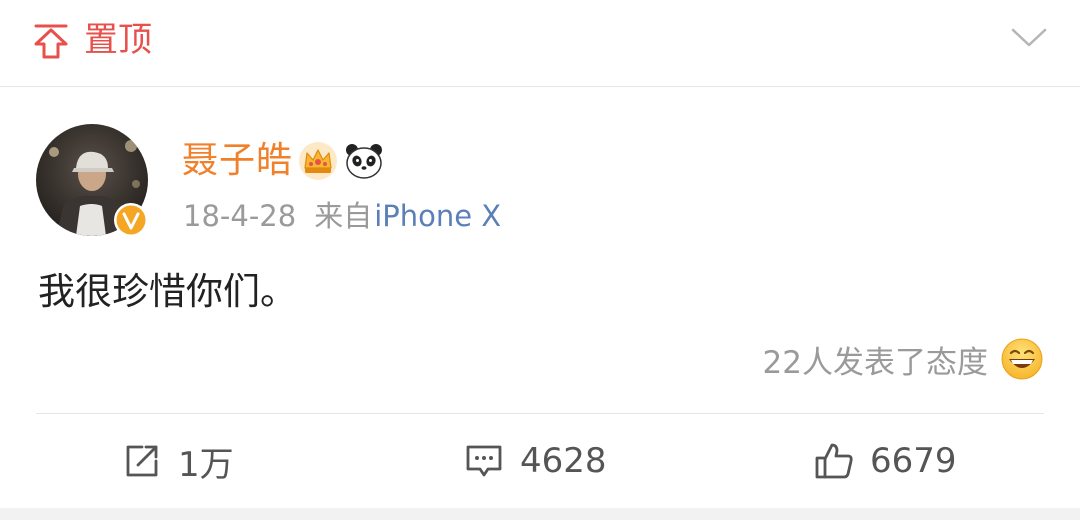 This screenshot has width=1080, height=520. I want to click on reactions-summary: 22人发表了态度, so click(903, 359).